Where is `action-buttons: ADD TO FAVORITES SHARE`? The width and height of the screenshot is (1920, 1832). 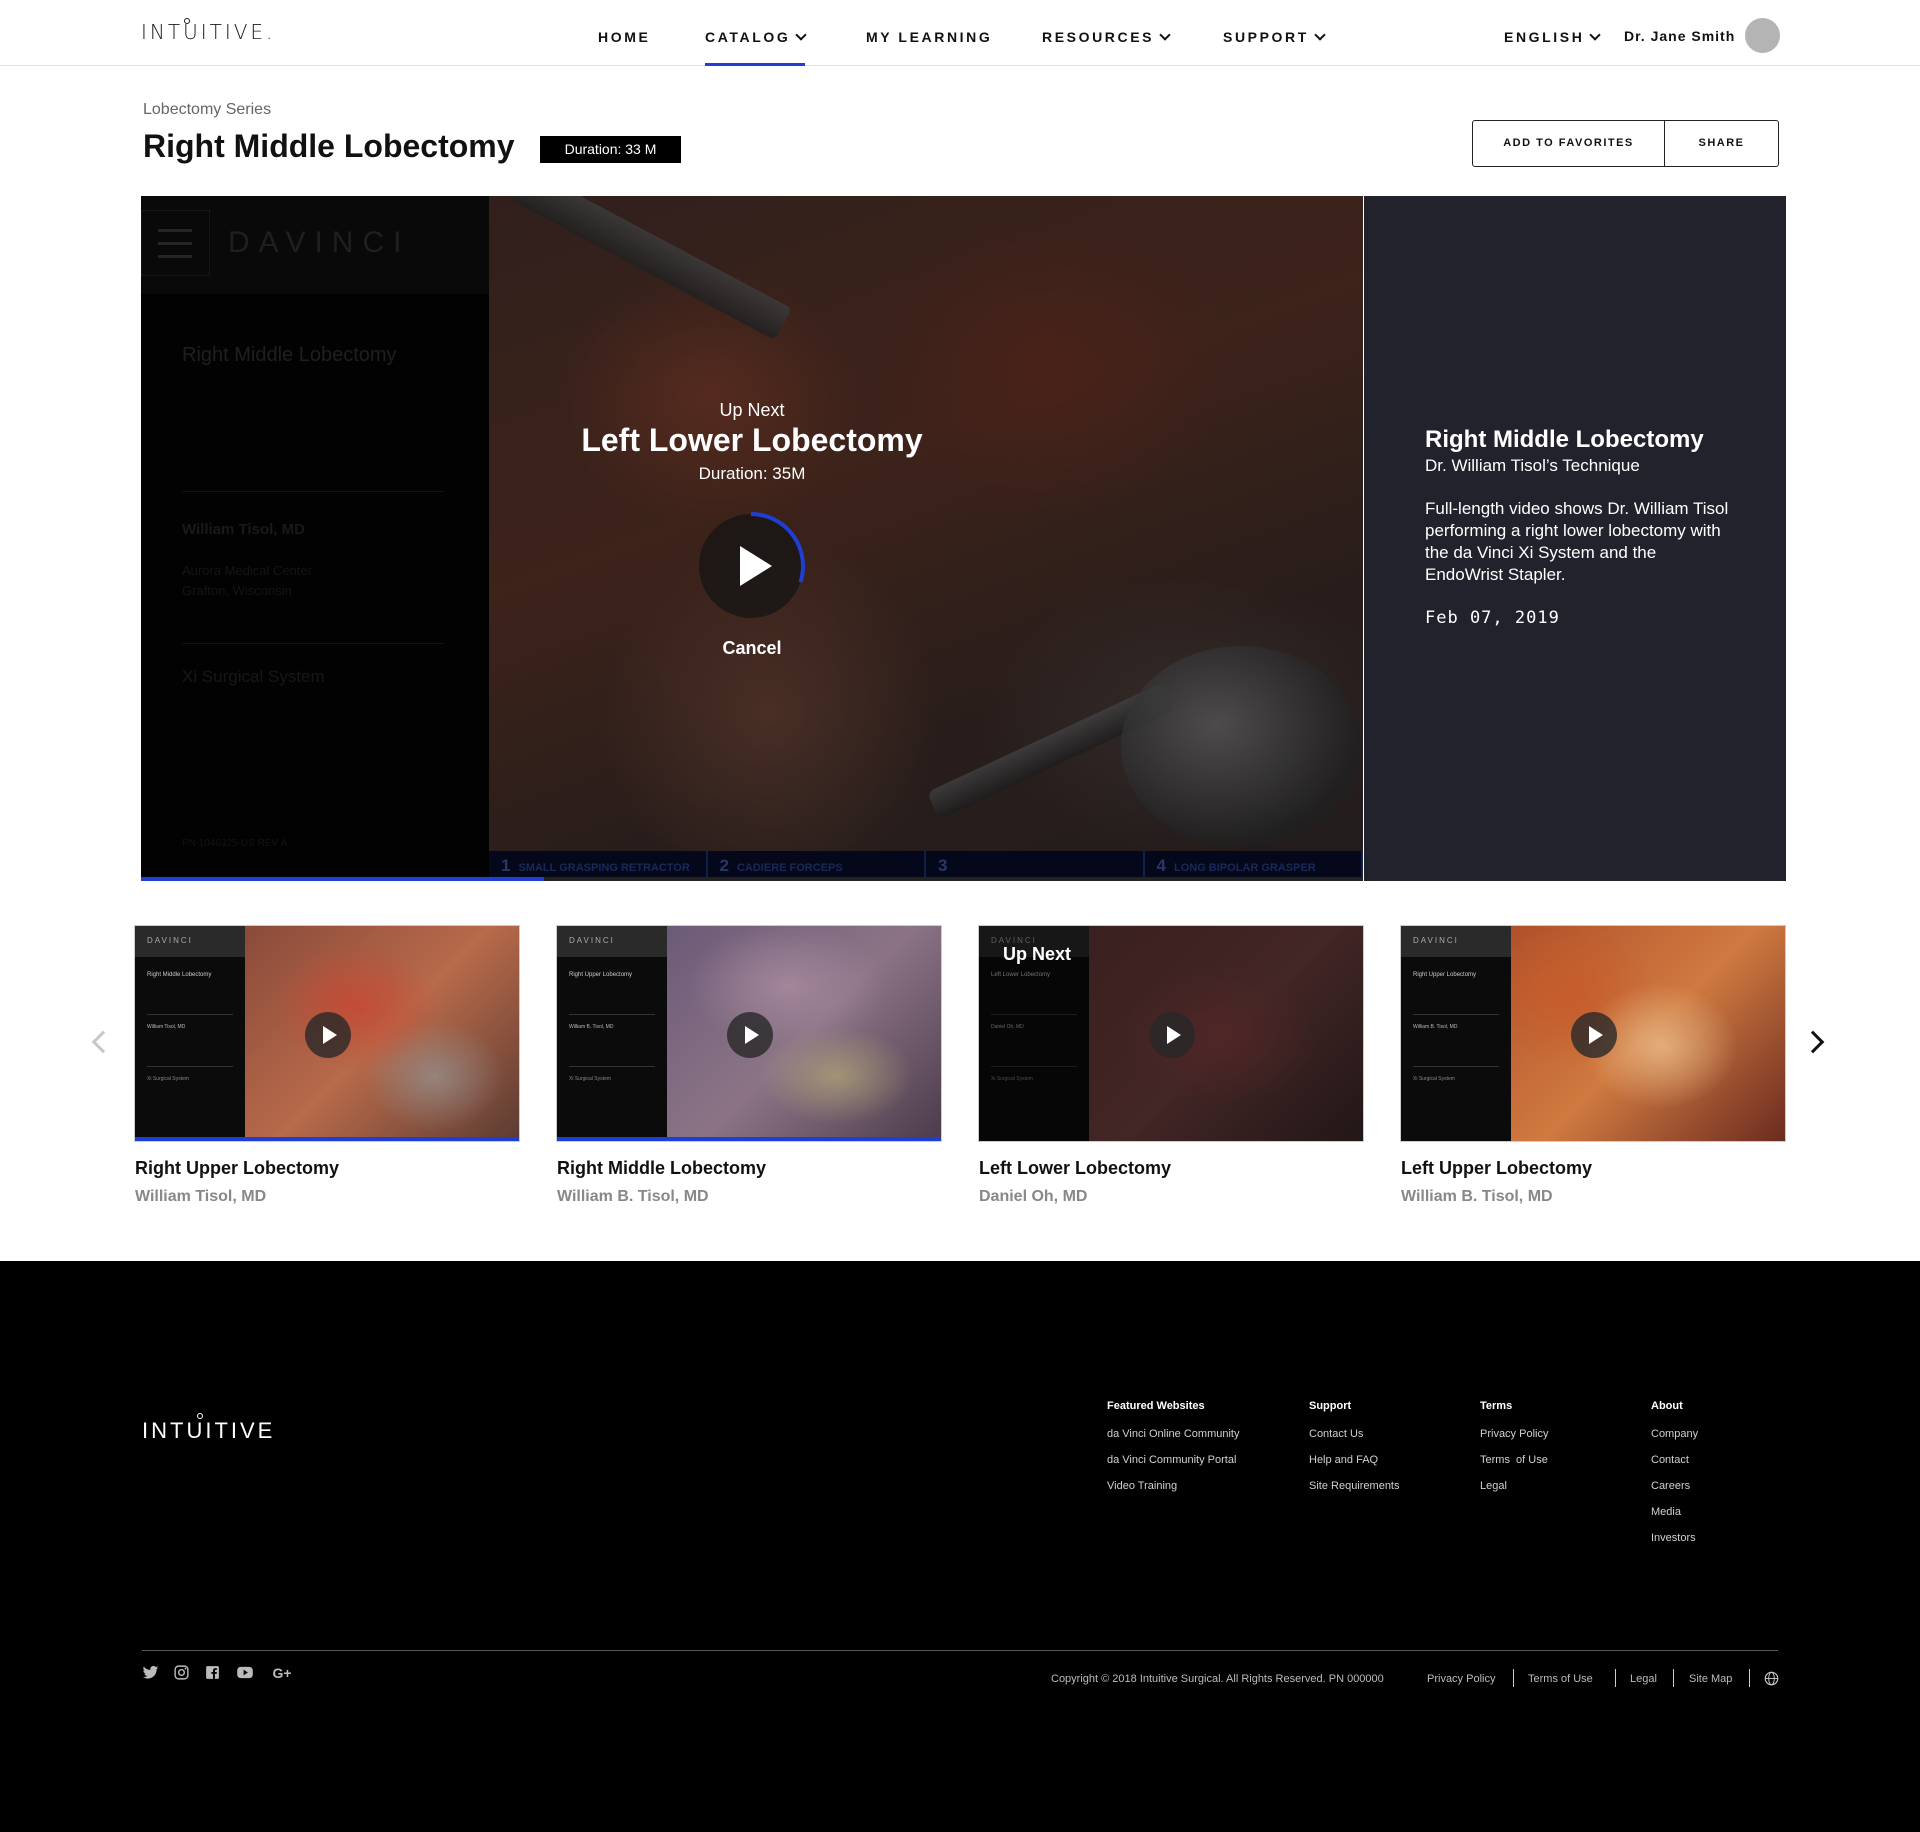
action-buttons: ADD TO FAVORITES SHARE is located at coordinates (1625, 143).